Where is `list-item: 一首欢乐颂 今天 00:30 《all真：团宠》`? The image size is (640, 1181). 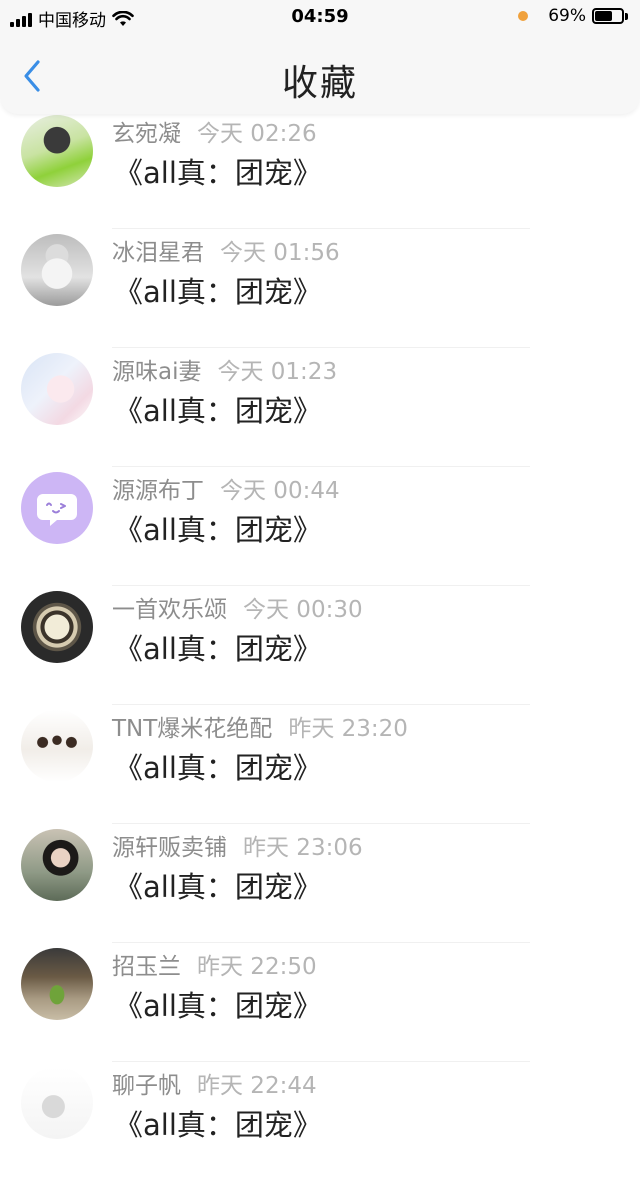 list-item: 一首欢乐颂 今天 00:30 《all真：团宠》 is located at coordinates (320, 645).